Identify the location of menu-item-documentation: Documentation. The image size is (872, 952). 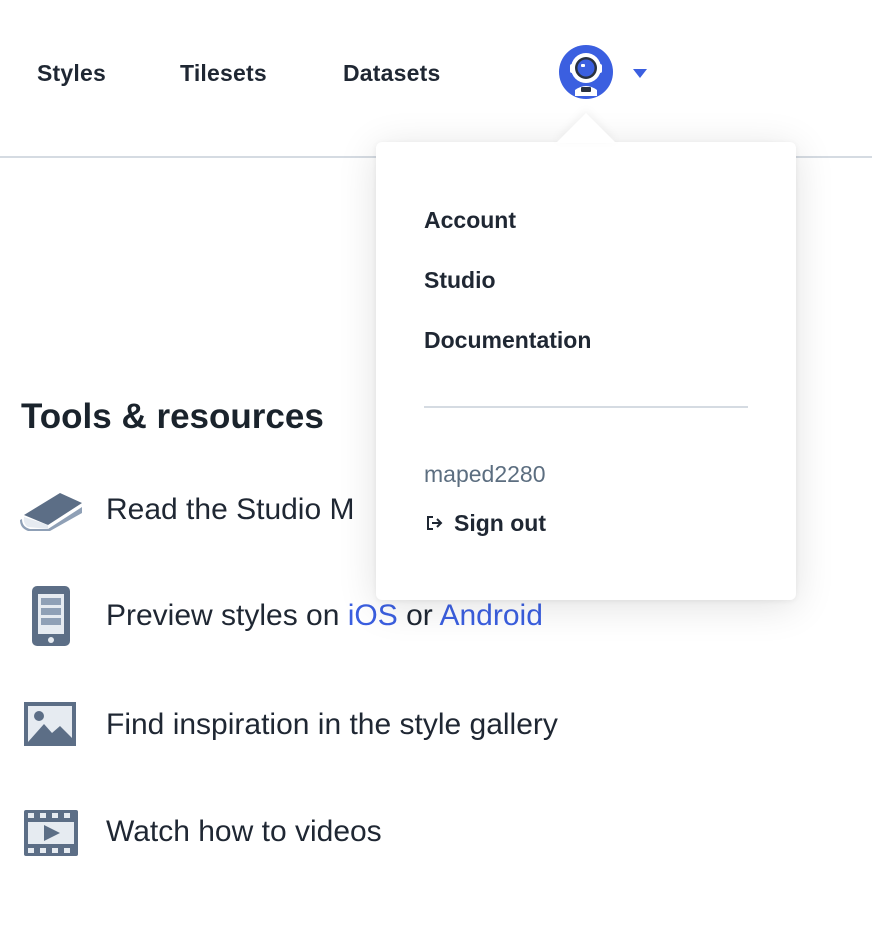
(507, 340).